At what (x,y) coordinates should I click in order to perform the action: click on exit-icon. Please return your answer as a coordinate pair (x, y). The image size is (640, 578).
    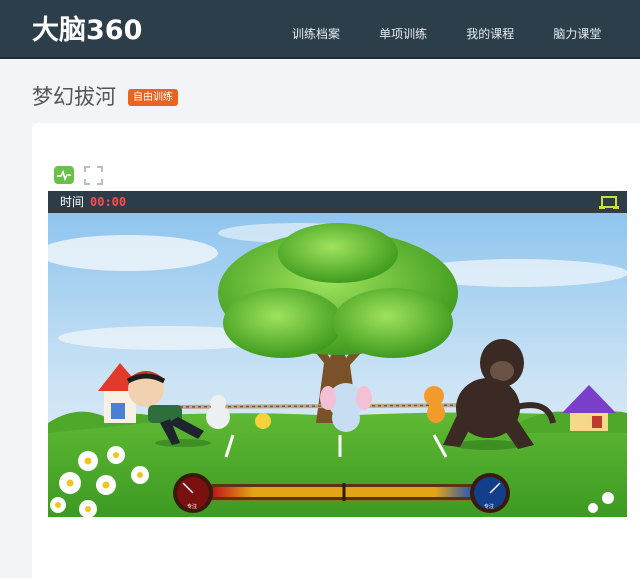
    Looking at the image, I should click on (609, 202).